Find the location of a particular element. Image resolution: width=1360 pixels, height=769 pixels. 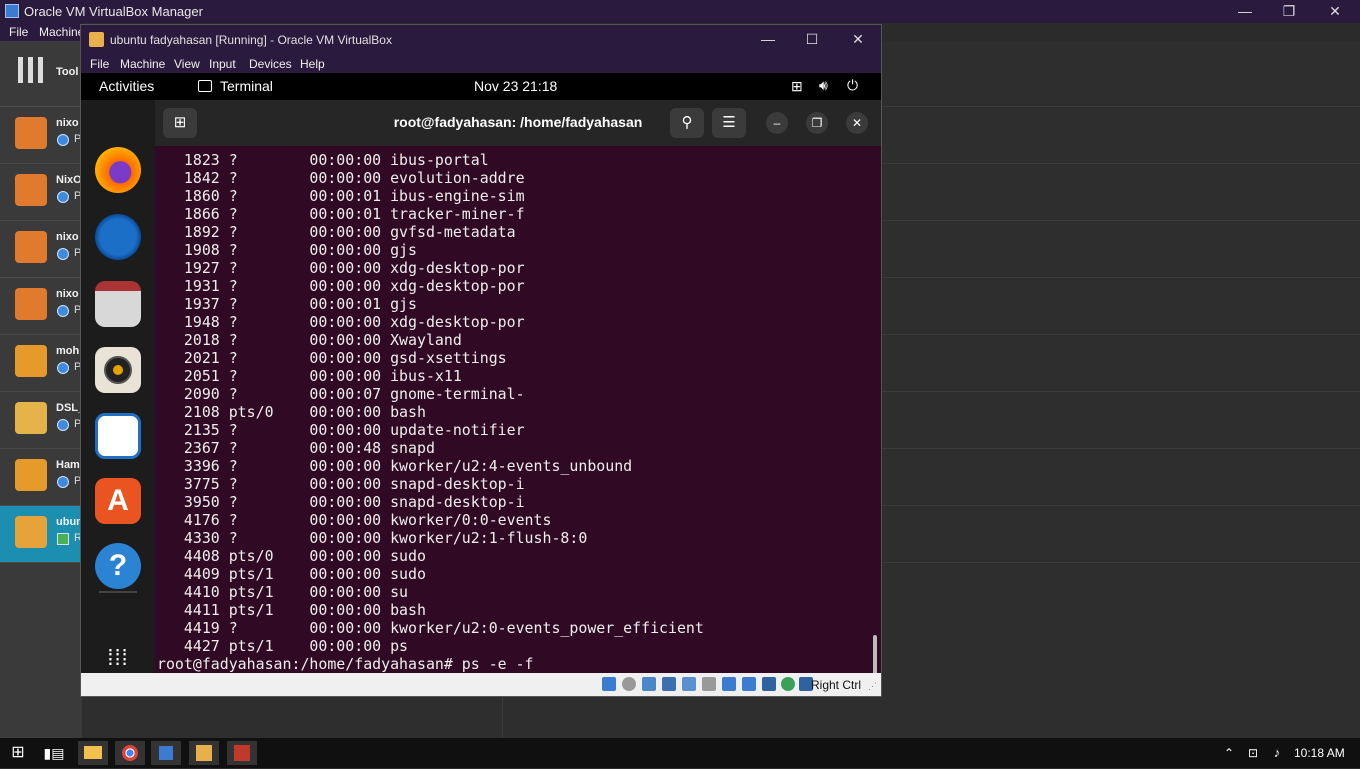

files-icon is located at coordinates (118, 304).